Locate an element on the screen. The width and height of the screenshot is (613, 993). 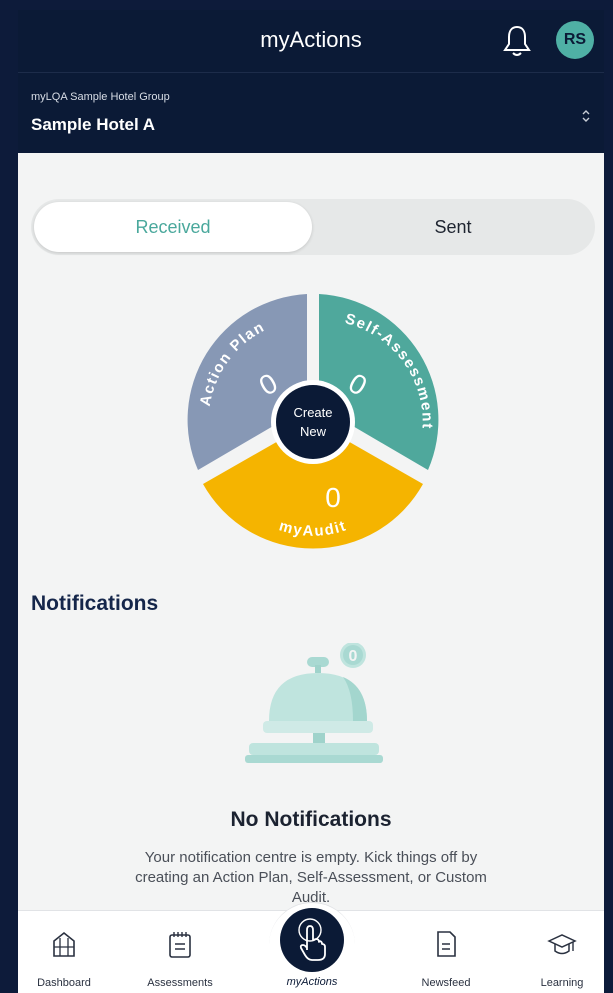
myaudit-count: 0 is located at coordinates (333, 497).